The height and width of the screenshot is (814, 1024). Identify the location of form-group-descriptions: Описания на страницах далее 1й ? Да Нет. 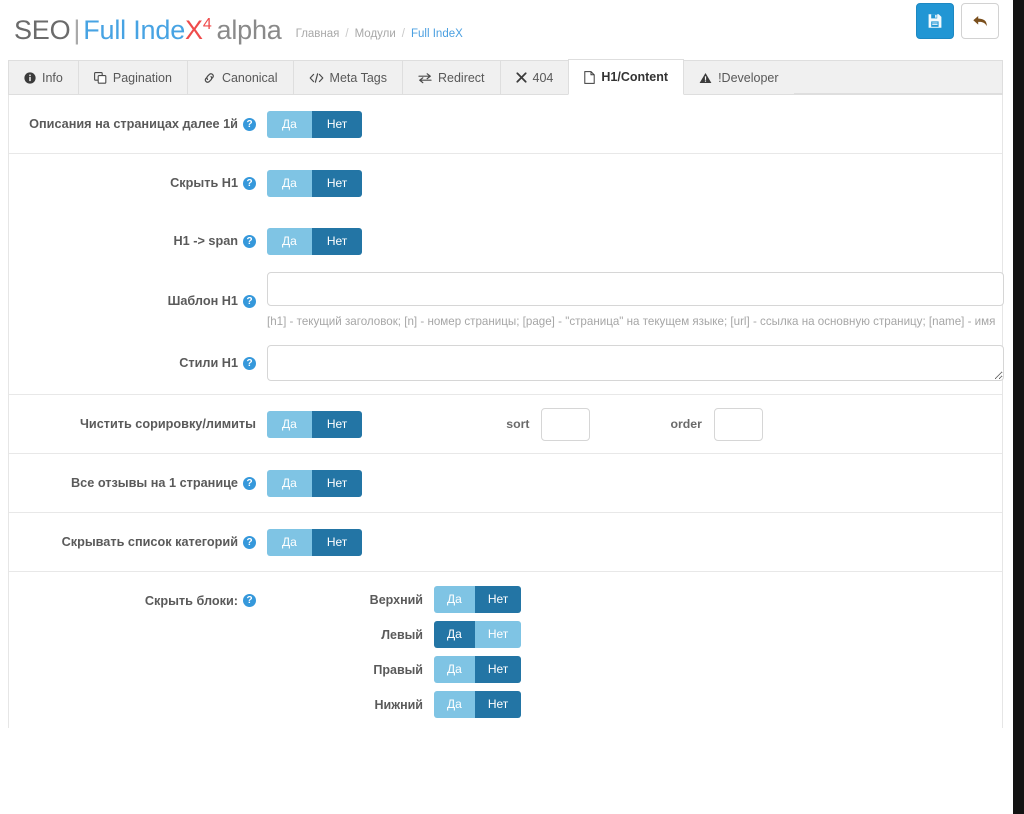
(505, 124).